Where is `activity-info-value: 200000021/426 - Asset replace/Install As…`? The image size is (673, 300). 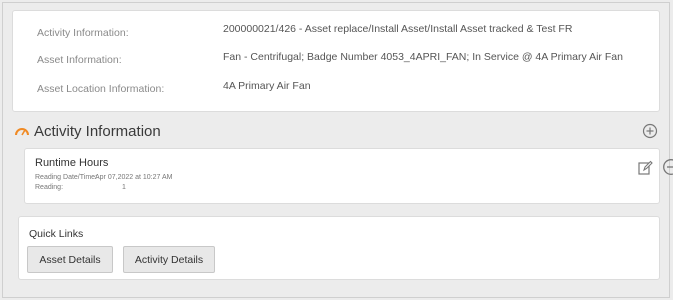 activity-info-value: 200000021/426 - Asset replace/Install As… is located at coordinates (398, 29).